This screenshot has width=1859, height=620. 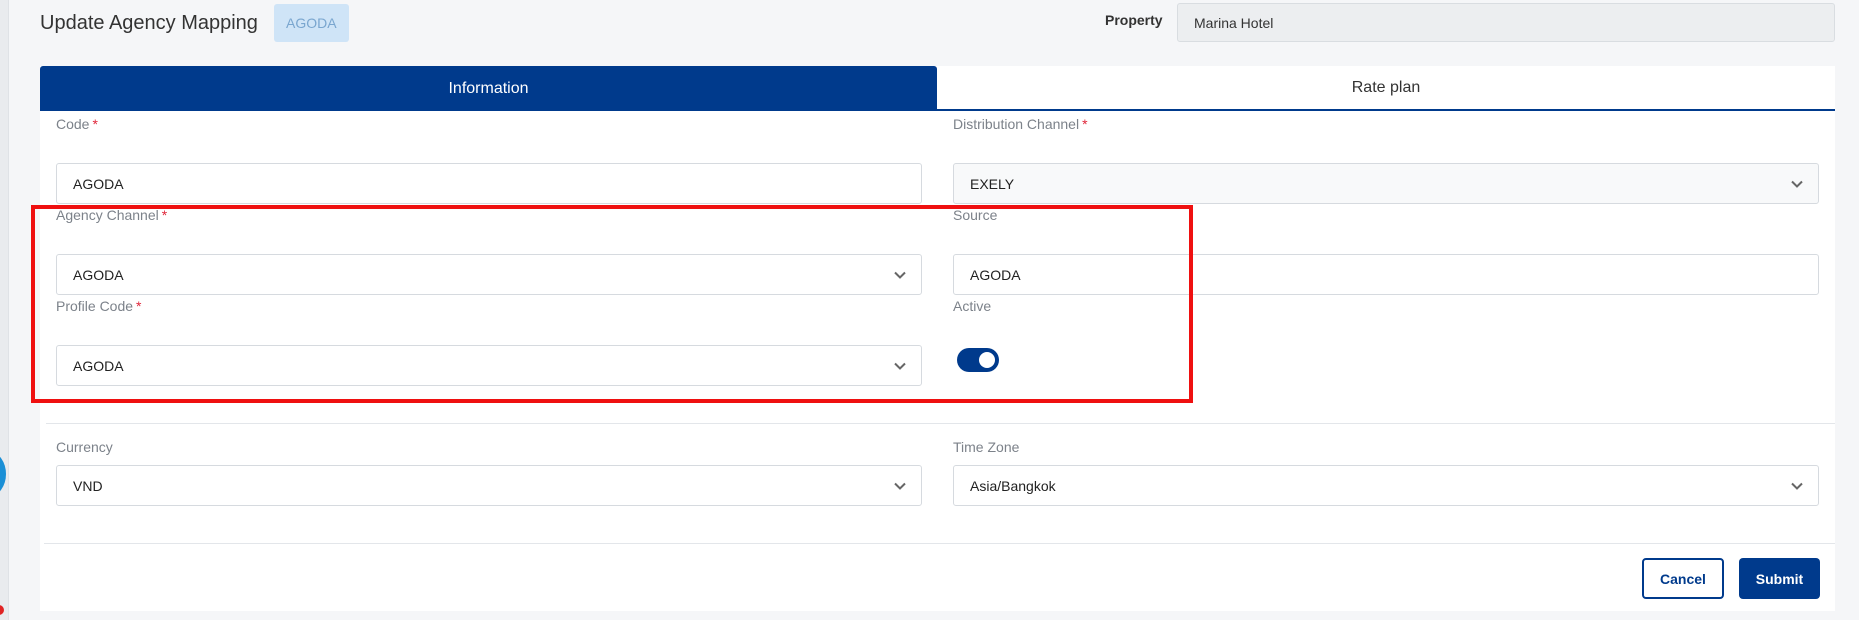 I want to click on submit-button: Submit, so click(x=1779, y=578).